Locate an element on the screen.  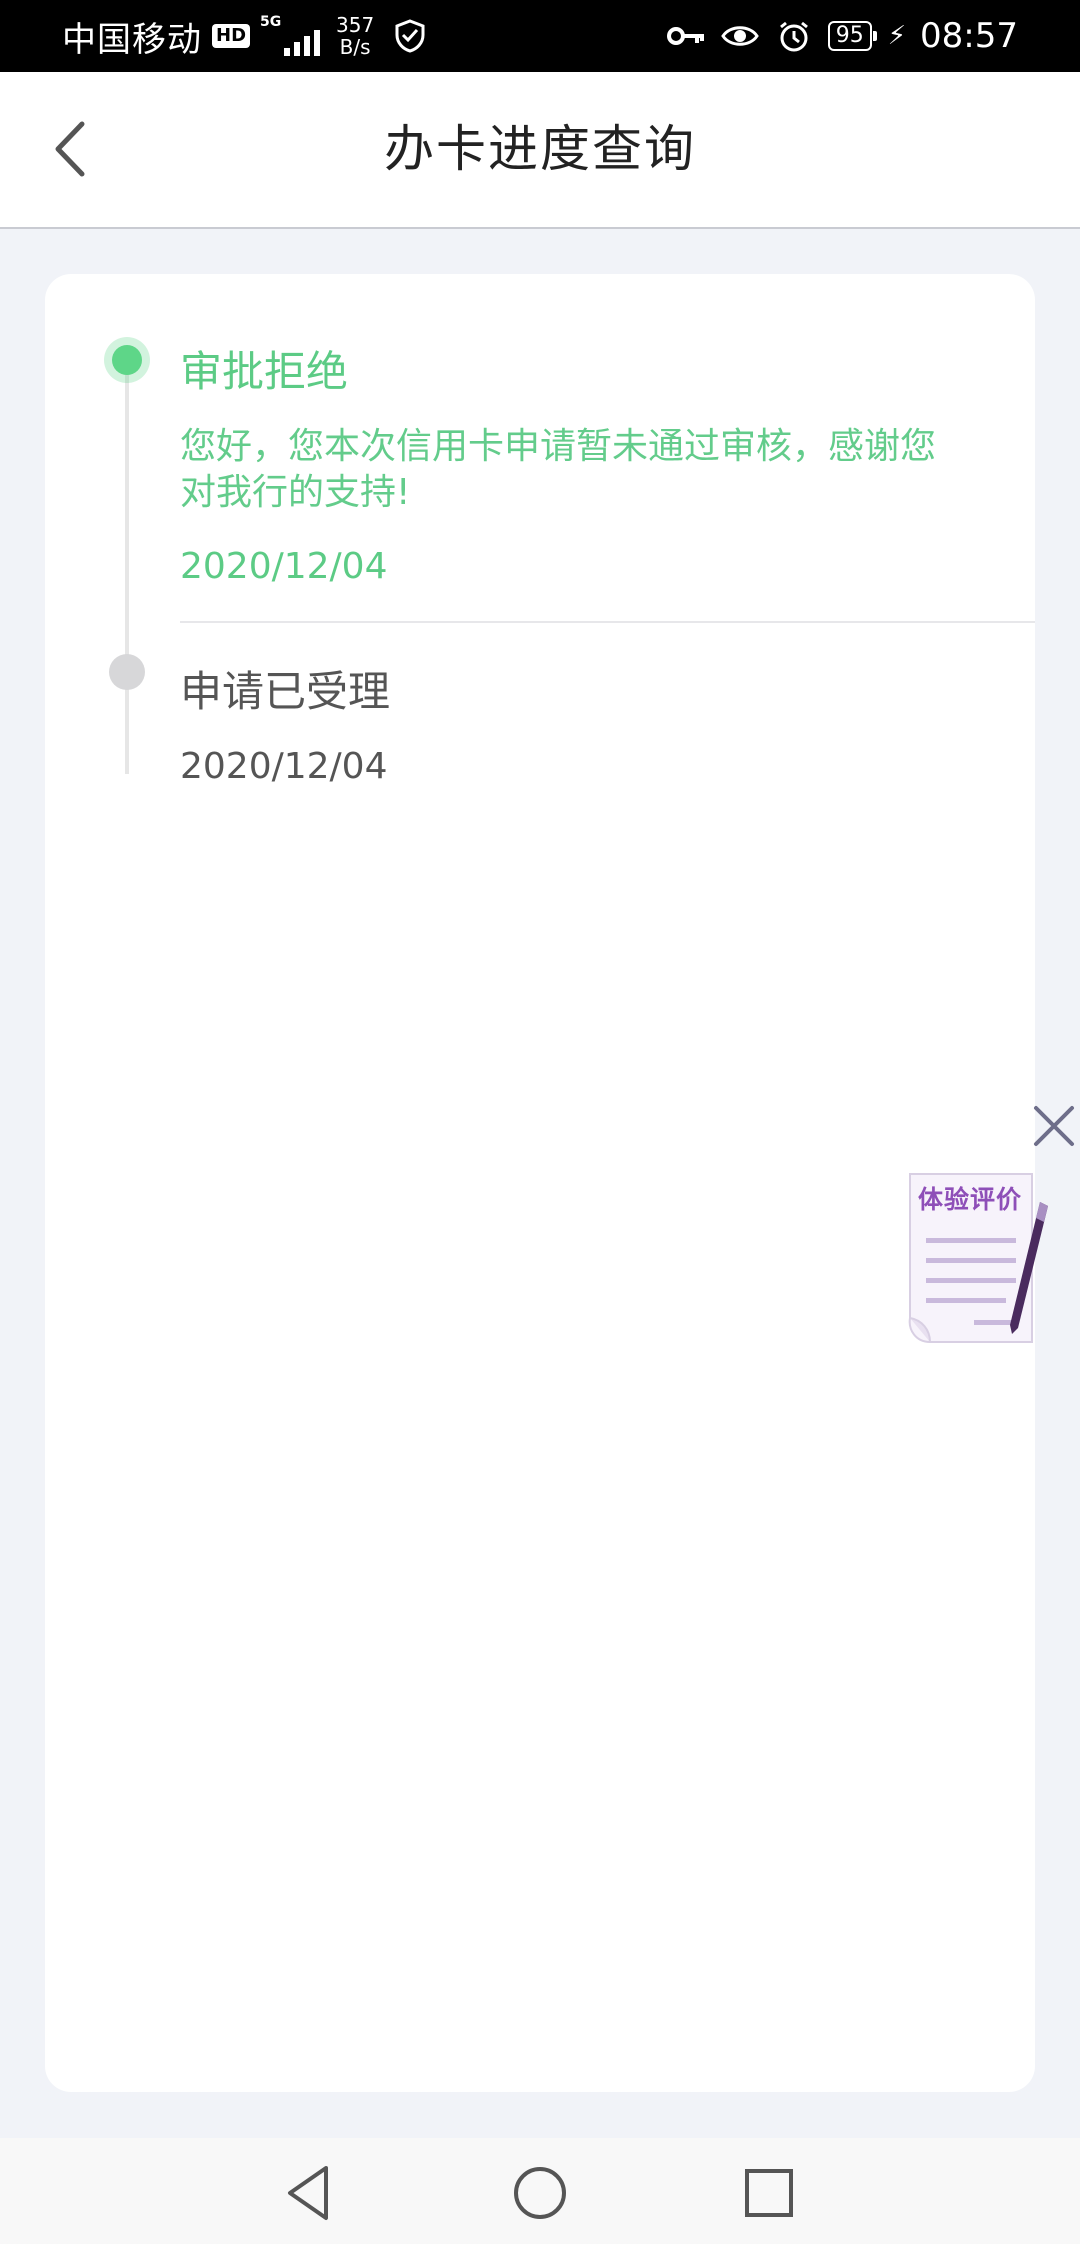
circle-home-icon is located at coordinates (540, 2193).